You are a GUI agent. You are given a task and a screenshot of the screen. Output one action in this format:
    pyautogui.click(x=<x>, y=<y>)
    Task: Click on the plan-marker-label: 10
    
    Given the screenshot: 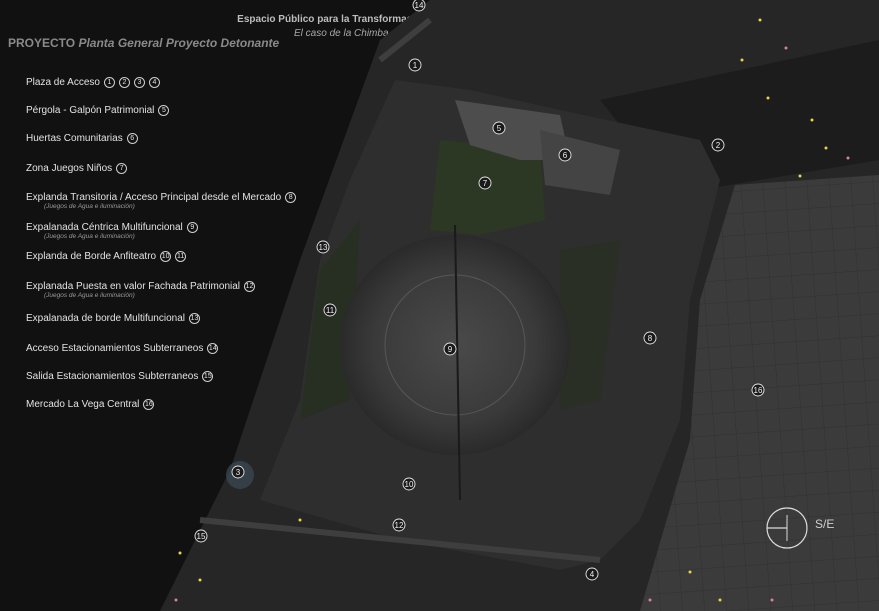 What is the action you would take?
    pyautogui.click(x=409, y=484)
    